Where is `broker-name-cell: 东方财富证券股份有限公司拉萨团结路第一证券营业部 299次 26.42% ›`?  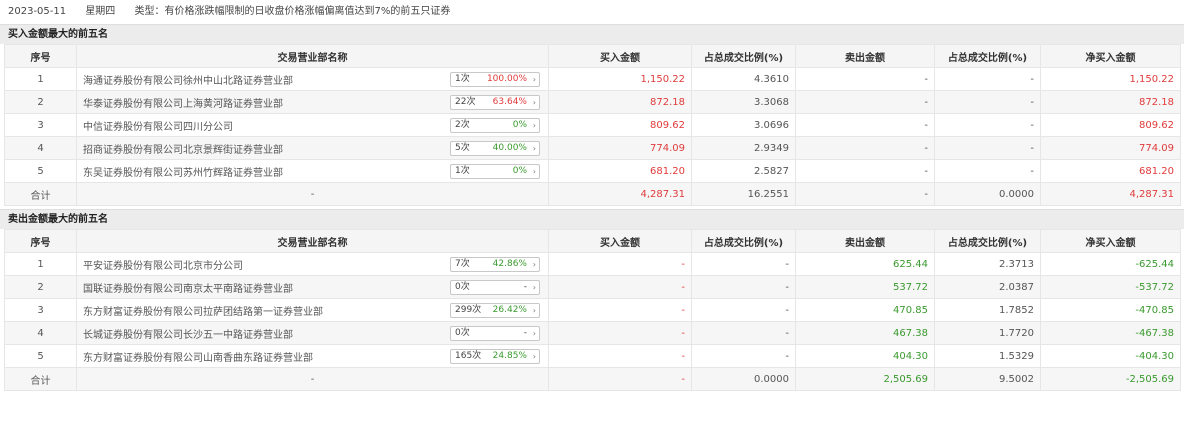
broker-name-cell: 东方财富证券股份有限公司拉萨团结路第一证券营业部 299次 26.42% › is located at coordinates (312, 310).